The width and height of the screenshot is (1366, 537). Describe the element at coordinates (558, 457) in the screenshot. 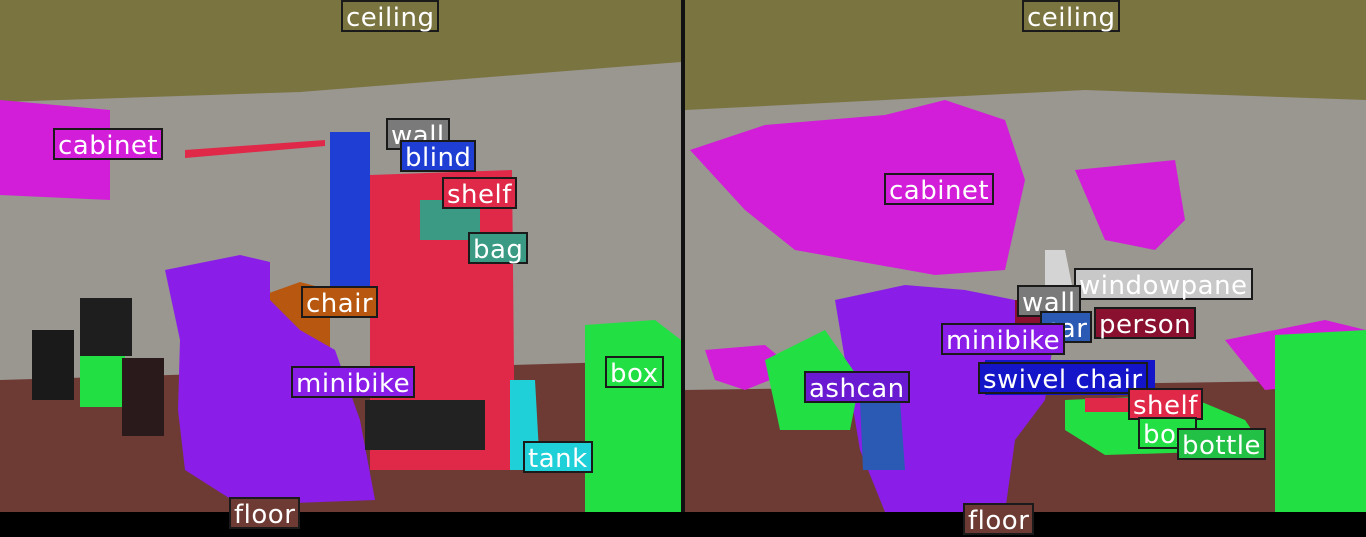

I see `label-tank-left: tank` at that location.